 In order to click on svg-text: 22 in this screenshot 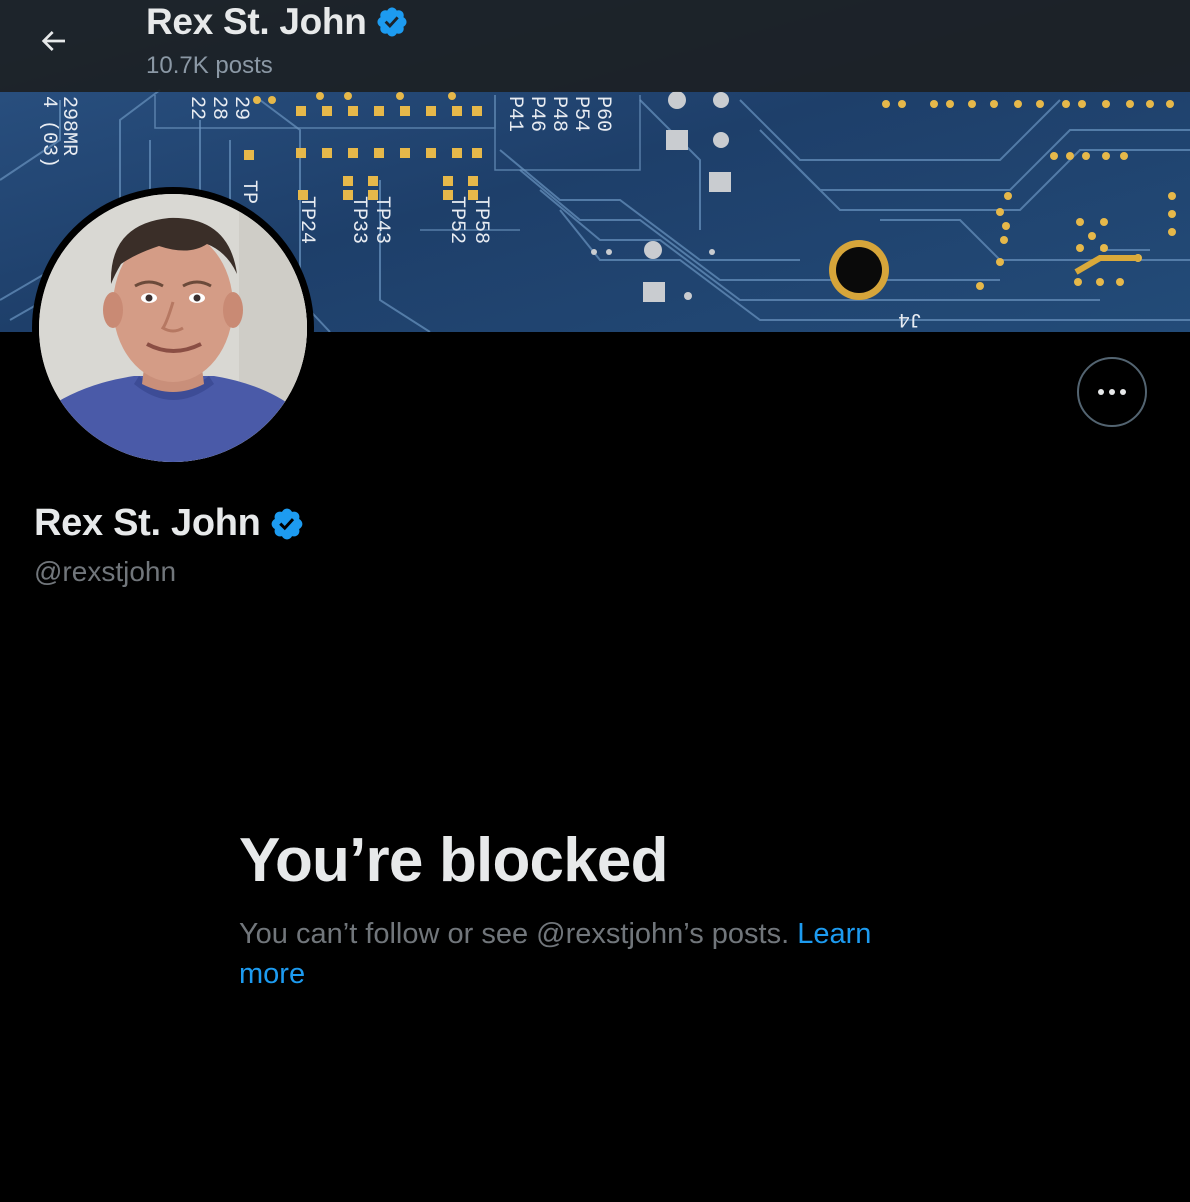, I will do `click(196, 108)`.